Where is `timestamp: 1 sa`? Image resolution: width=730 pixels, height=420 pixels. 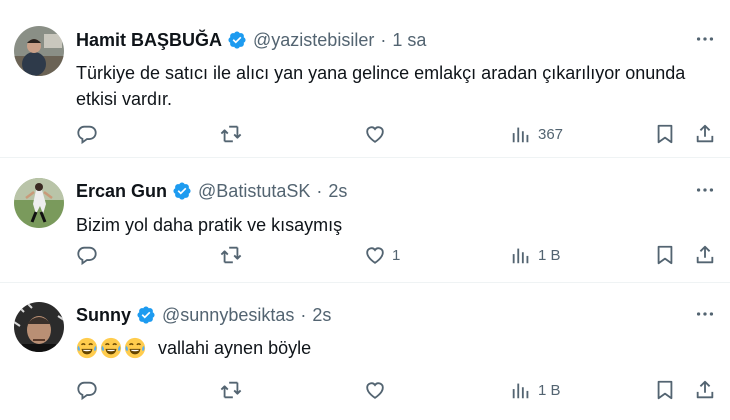
timestamp: 1 sa is located at coordinates (409, 40).